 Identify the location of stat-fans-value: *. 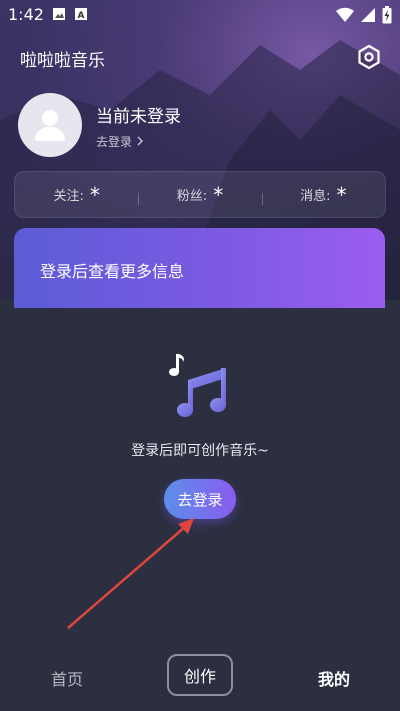
(218, 194).